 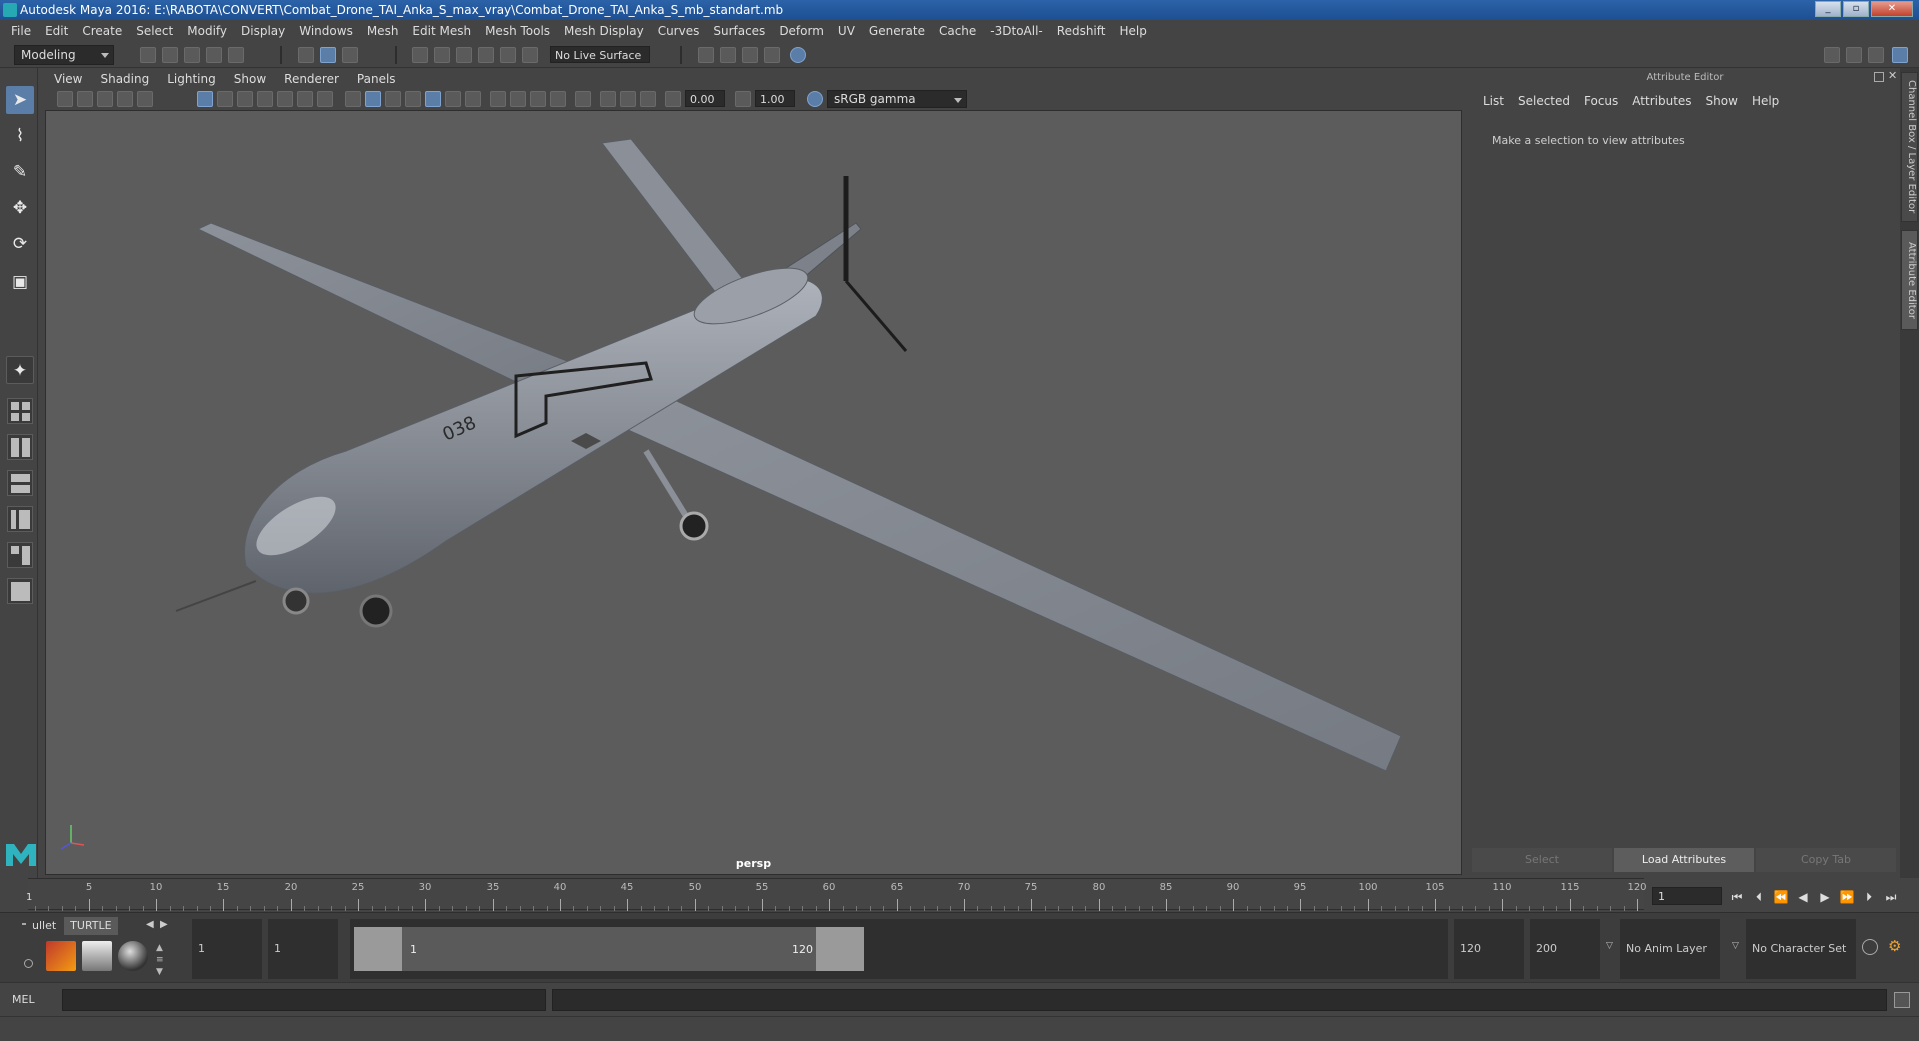 What do you see at coordinates (353, 99) in the screenshot?
I see `wireframe-icon` at bounding box center [353, 99].